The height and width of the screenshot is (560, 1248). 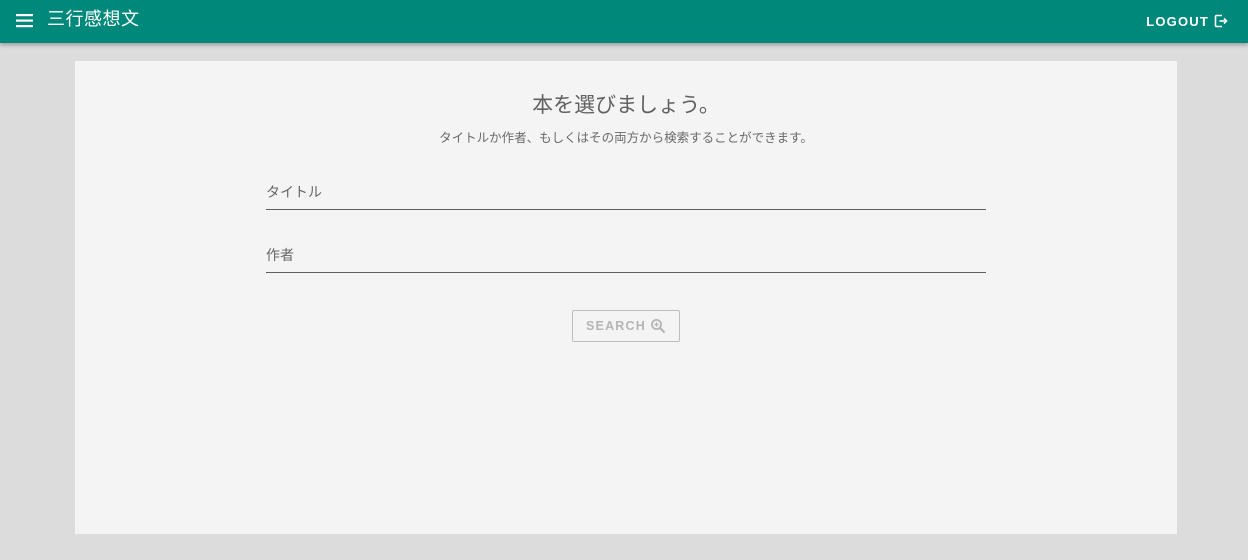 I want to click on title-input, so click(x=626, y=193).